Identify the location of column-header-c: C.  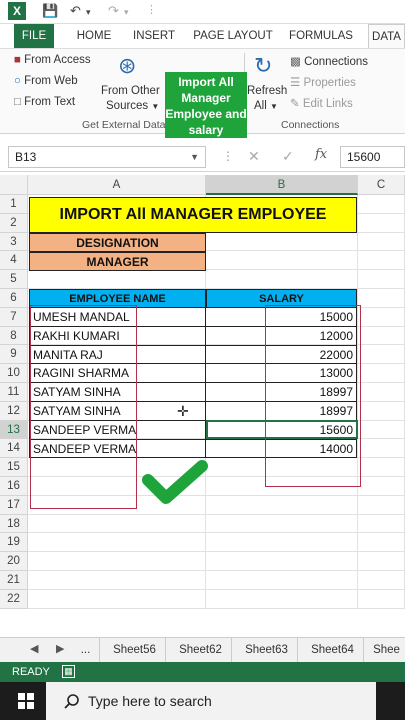
(381, 185).